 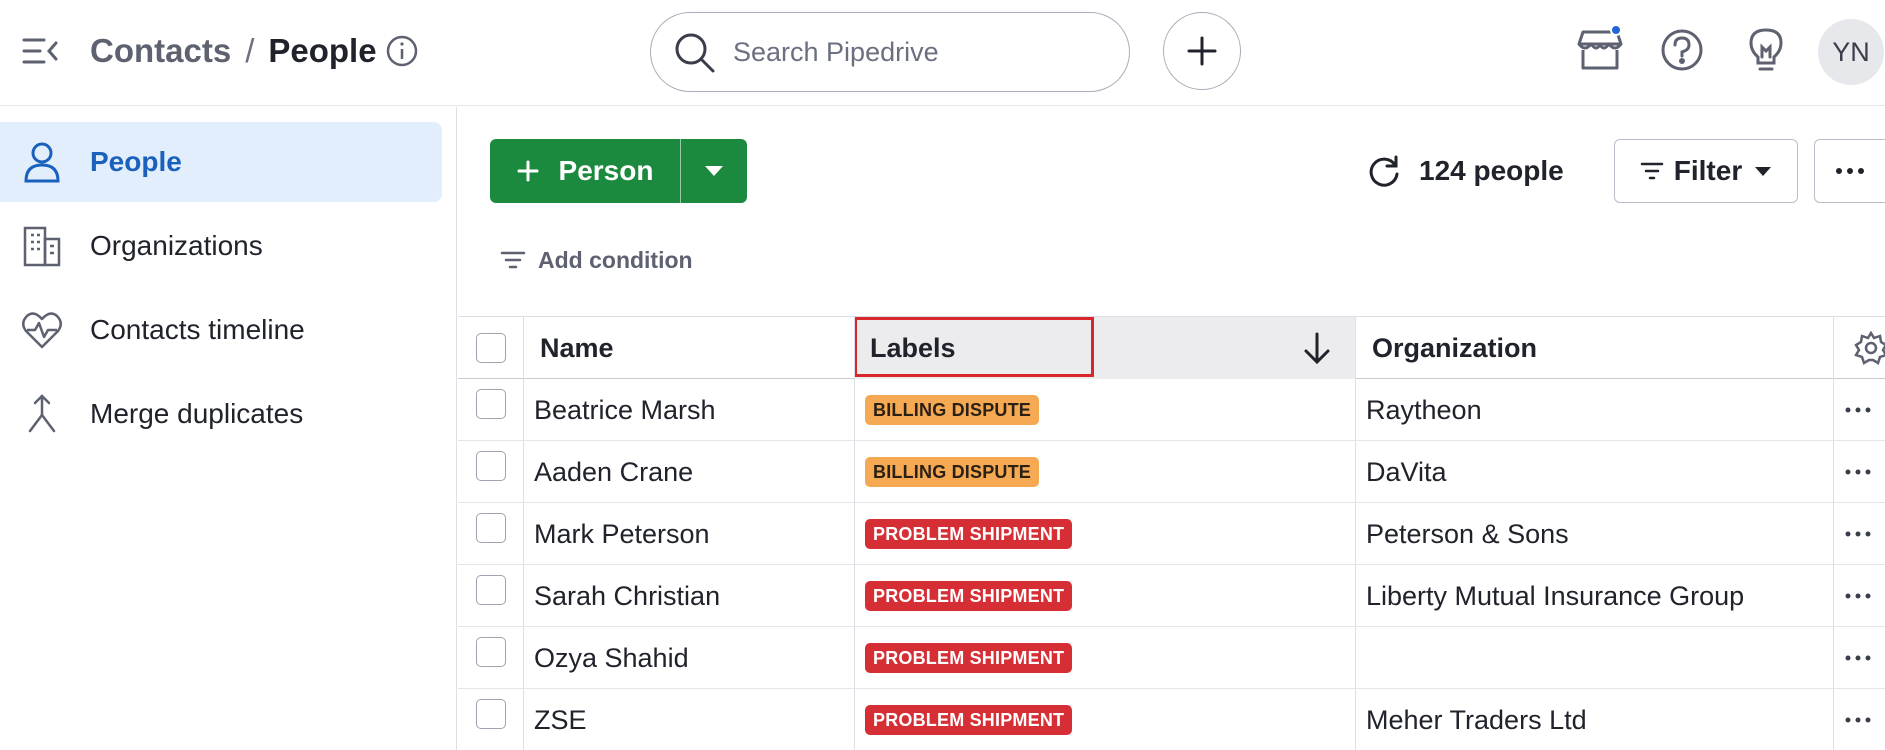 I want to click on filter-label: Filter, so click(x=1708, y=170).